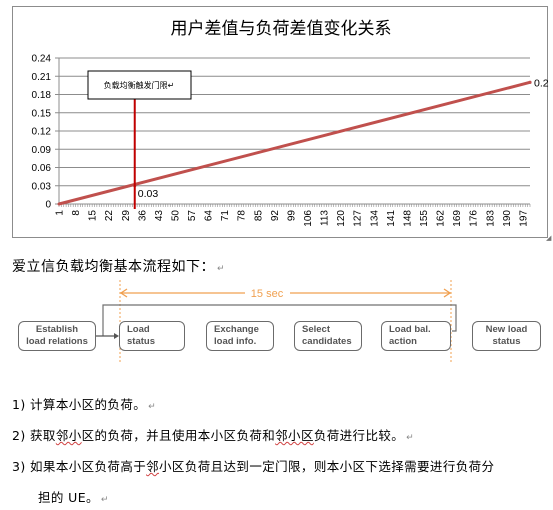  What do you see at coordinates (19, 435) in the screenshot?
I see `step-number: 2)` at bounding box center [19, 435].